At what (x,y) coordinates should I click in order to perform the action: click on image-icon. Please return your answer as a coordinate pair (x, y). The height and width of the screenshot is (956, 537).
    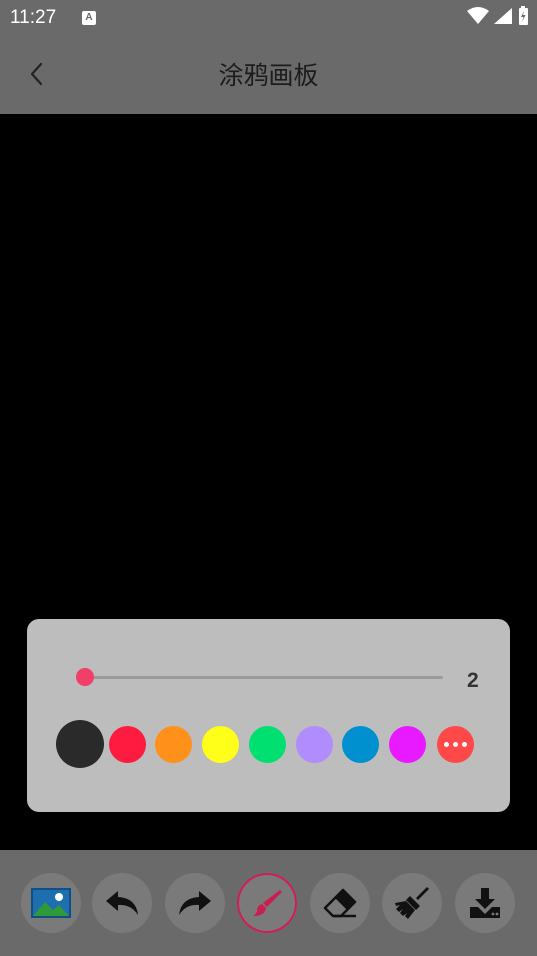
    Looking at the image, I should click on (51, 903).